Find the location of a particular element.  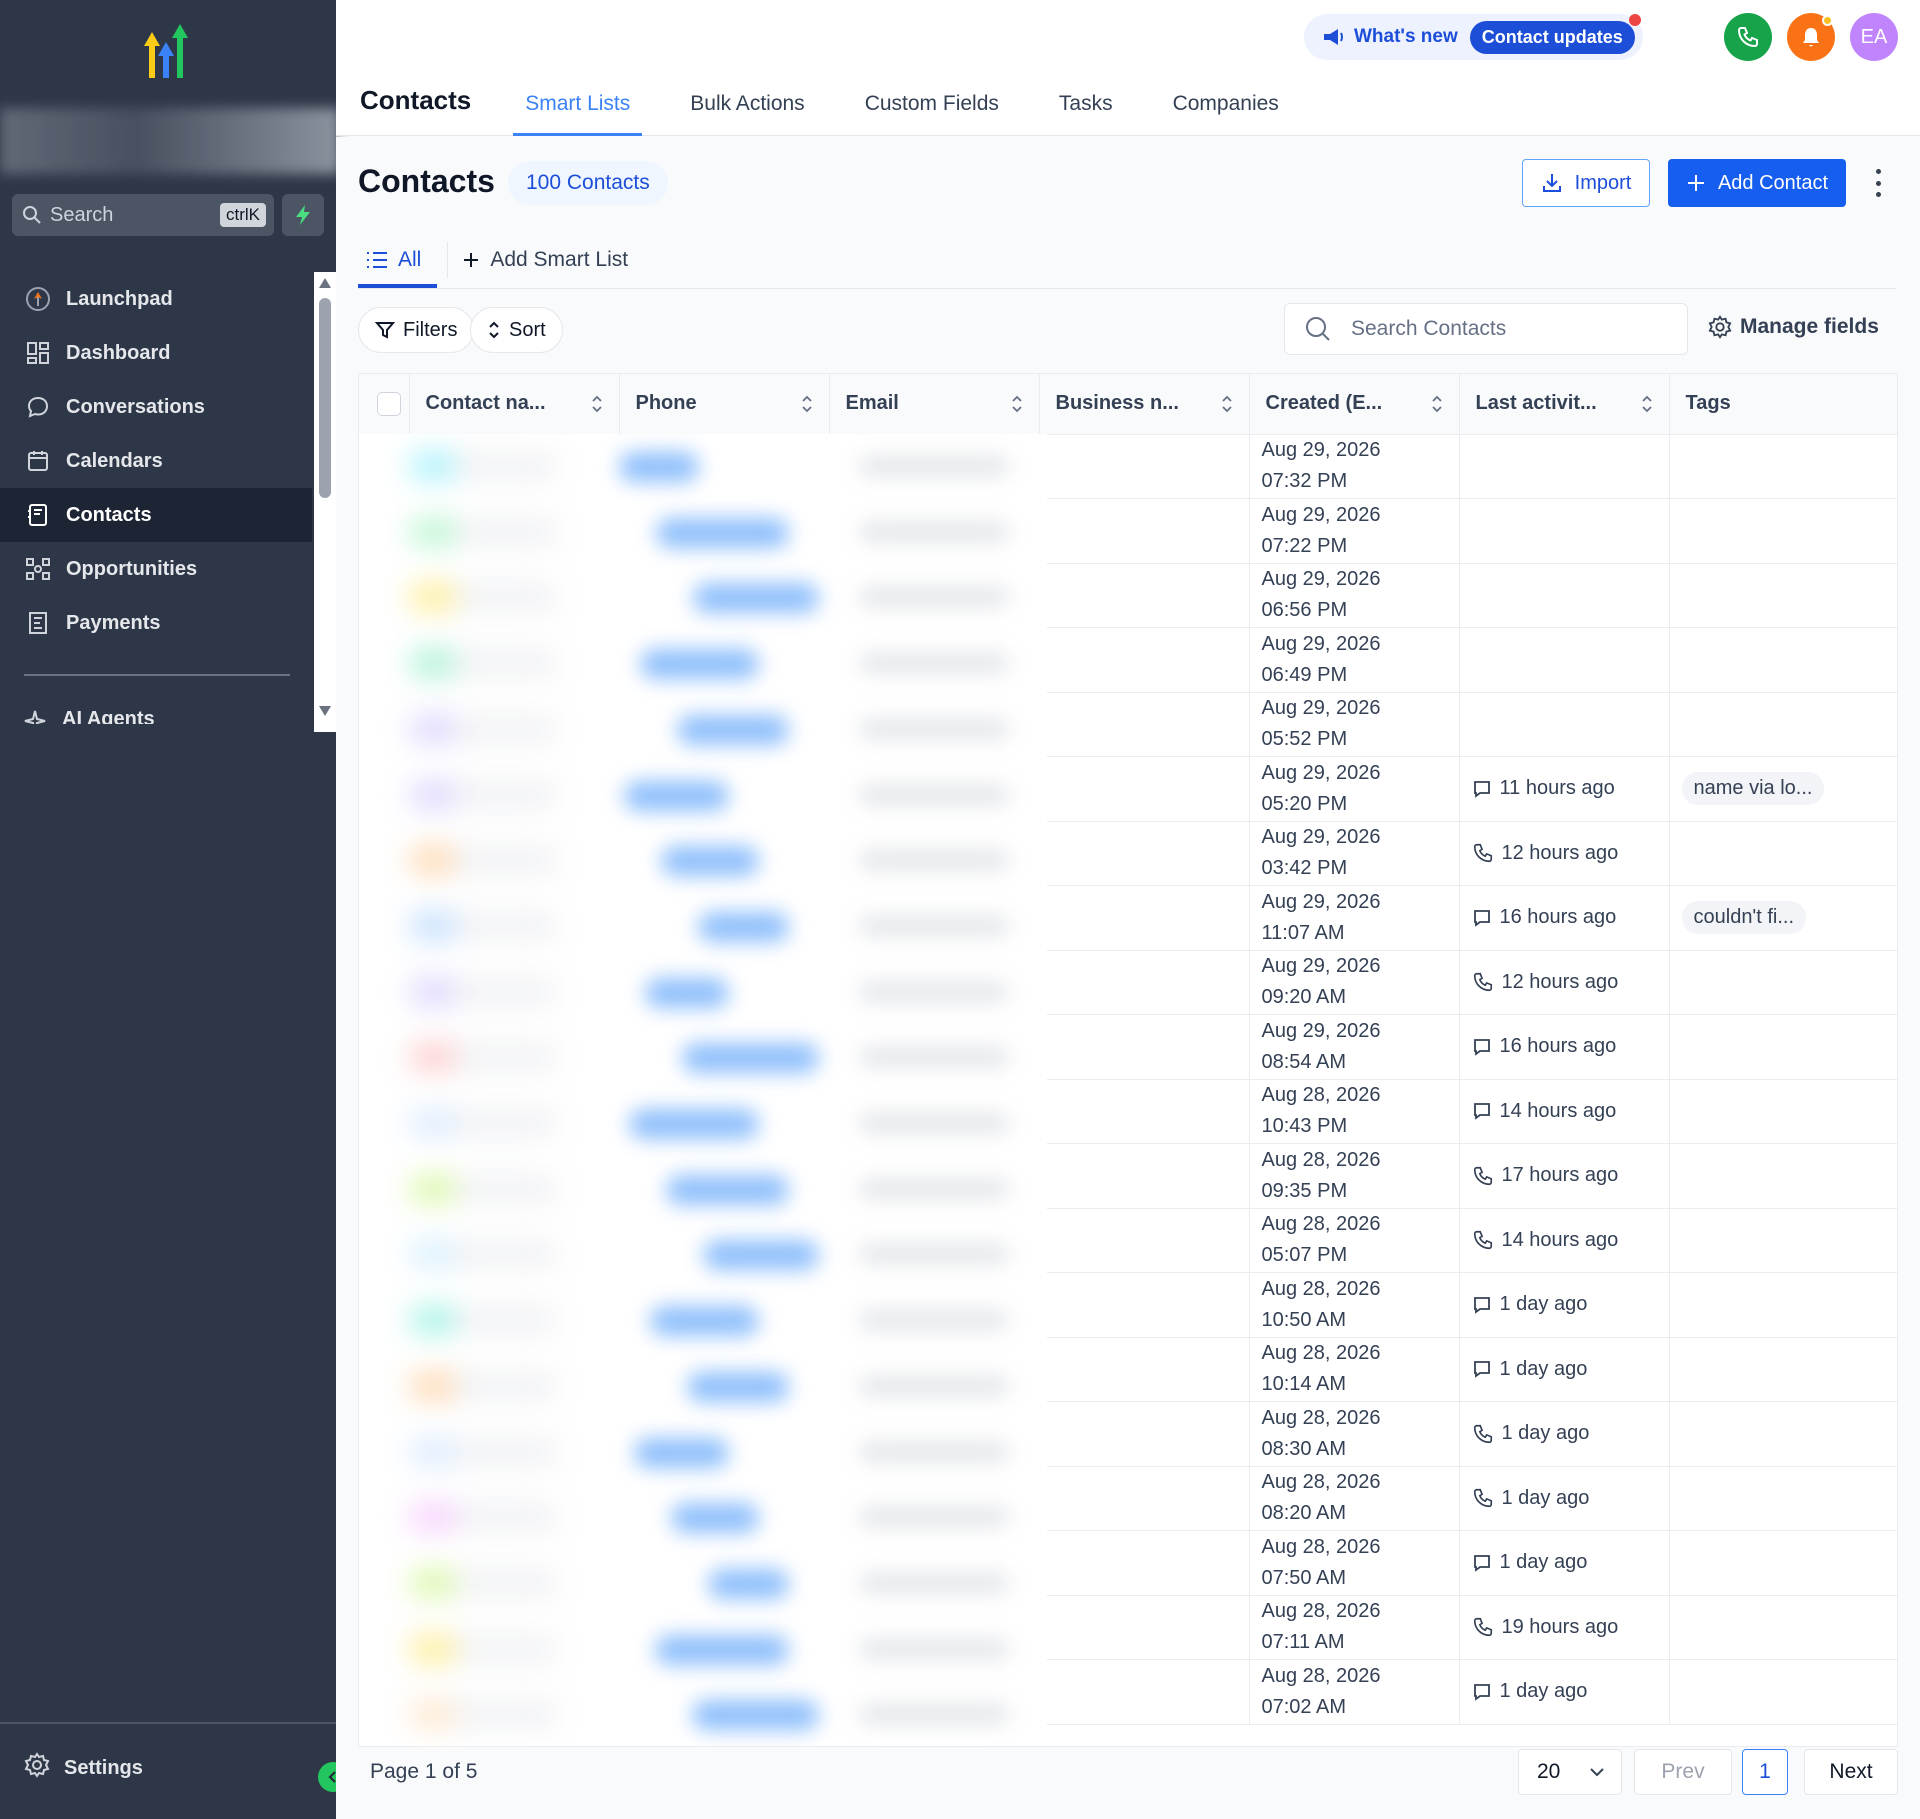

download-icon is located at coordinates (1551, 183).